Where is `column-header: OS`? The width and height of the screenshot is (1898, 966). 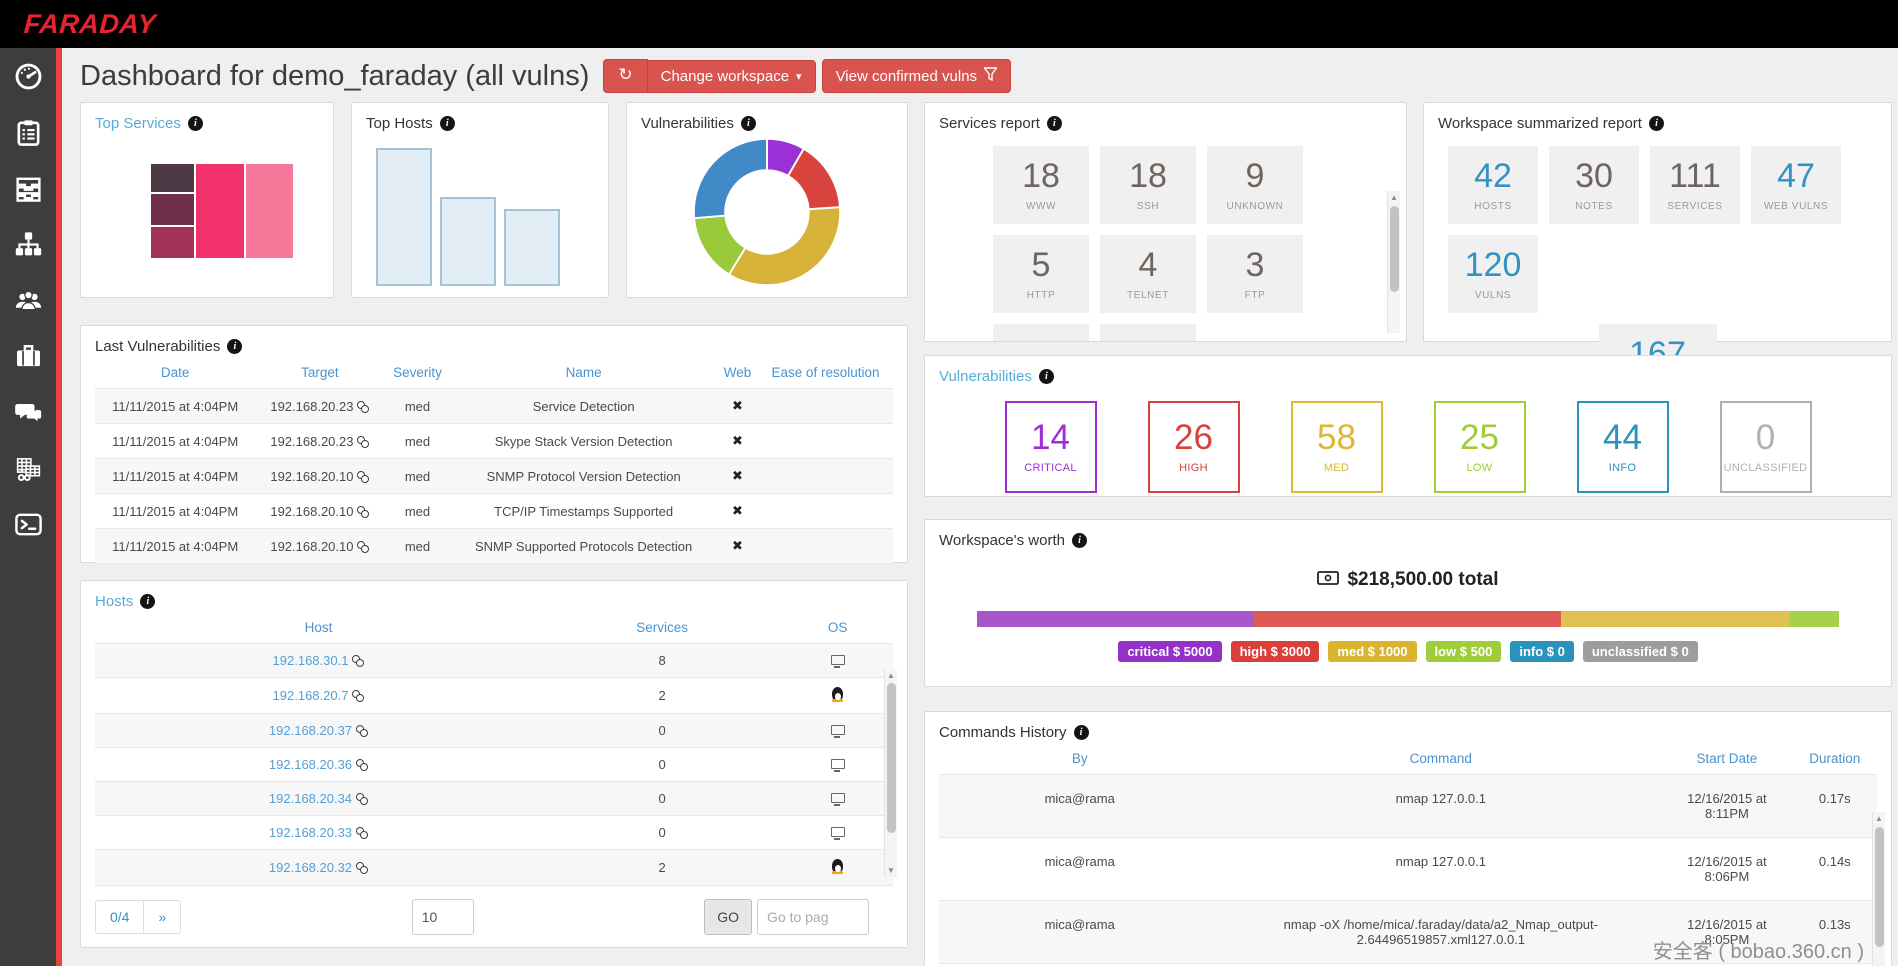
column-header: OS is located at coordinates (837, 627).